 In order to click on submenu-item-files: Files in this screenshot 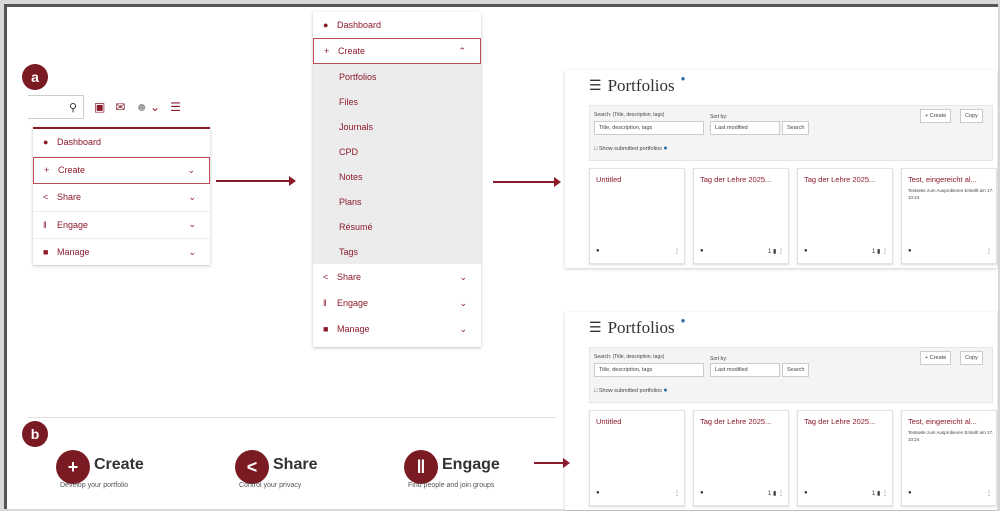, I will do `click(397, 101)`.